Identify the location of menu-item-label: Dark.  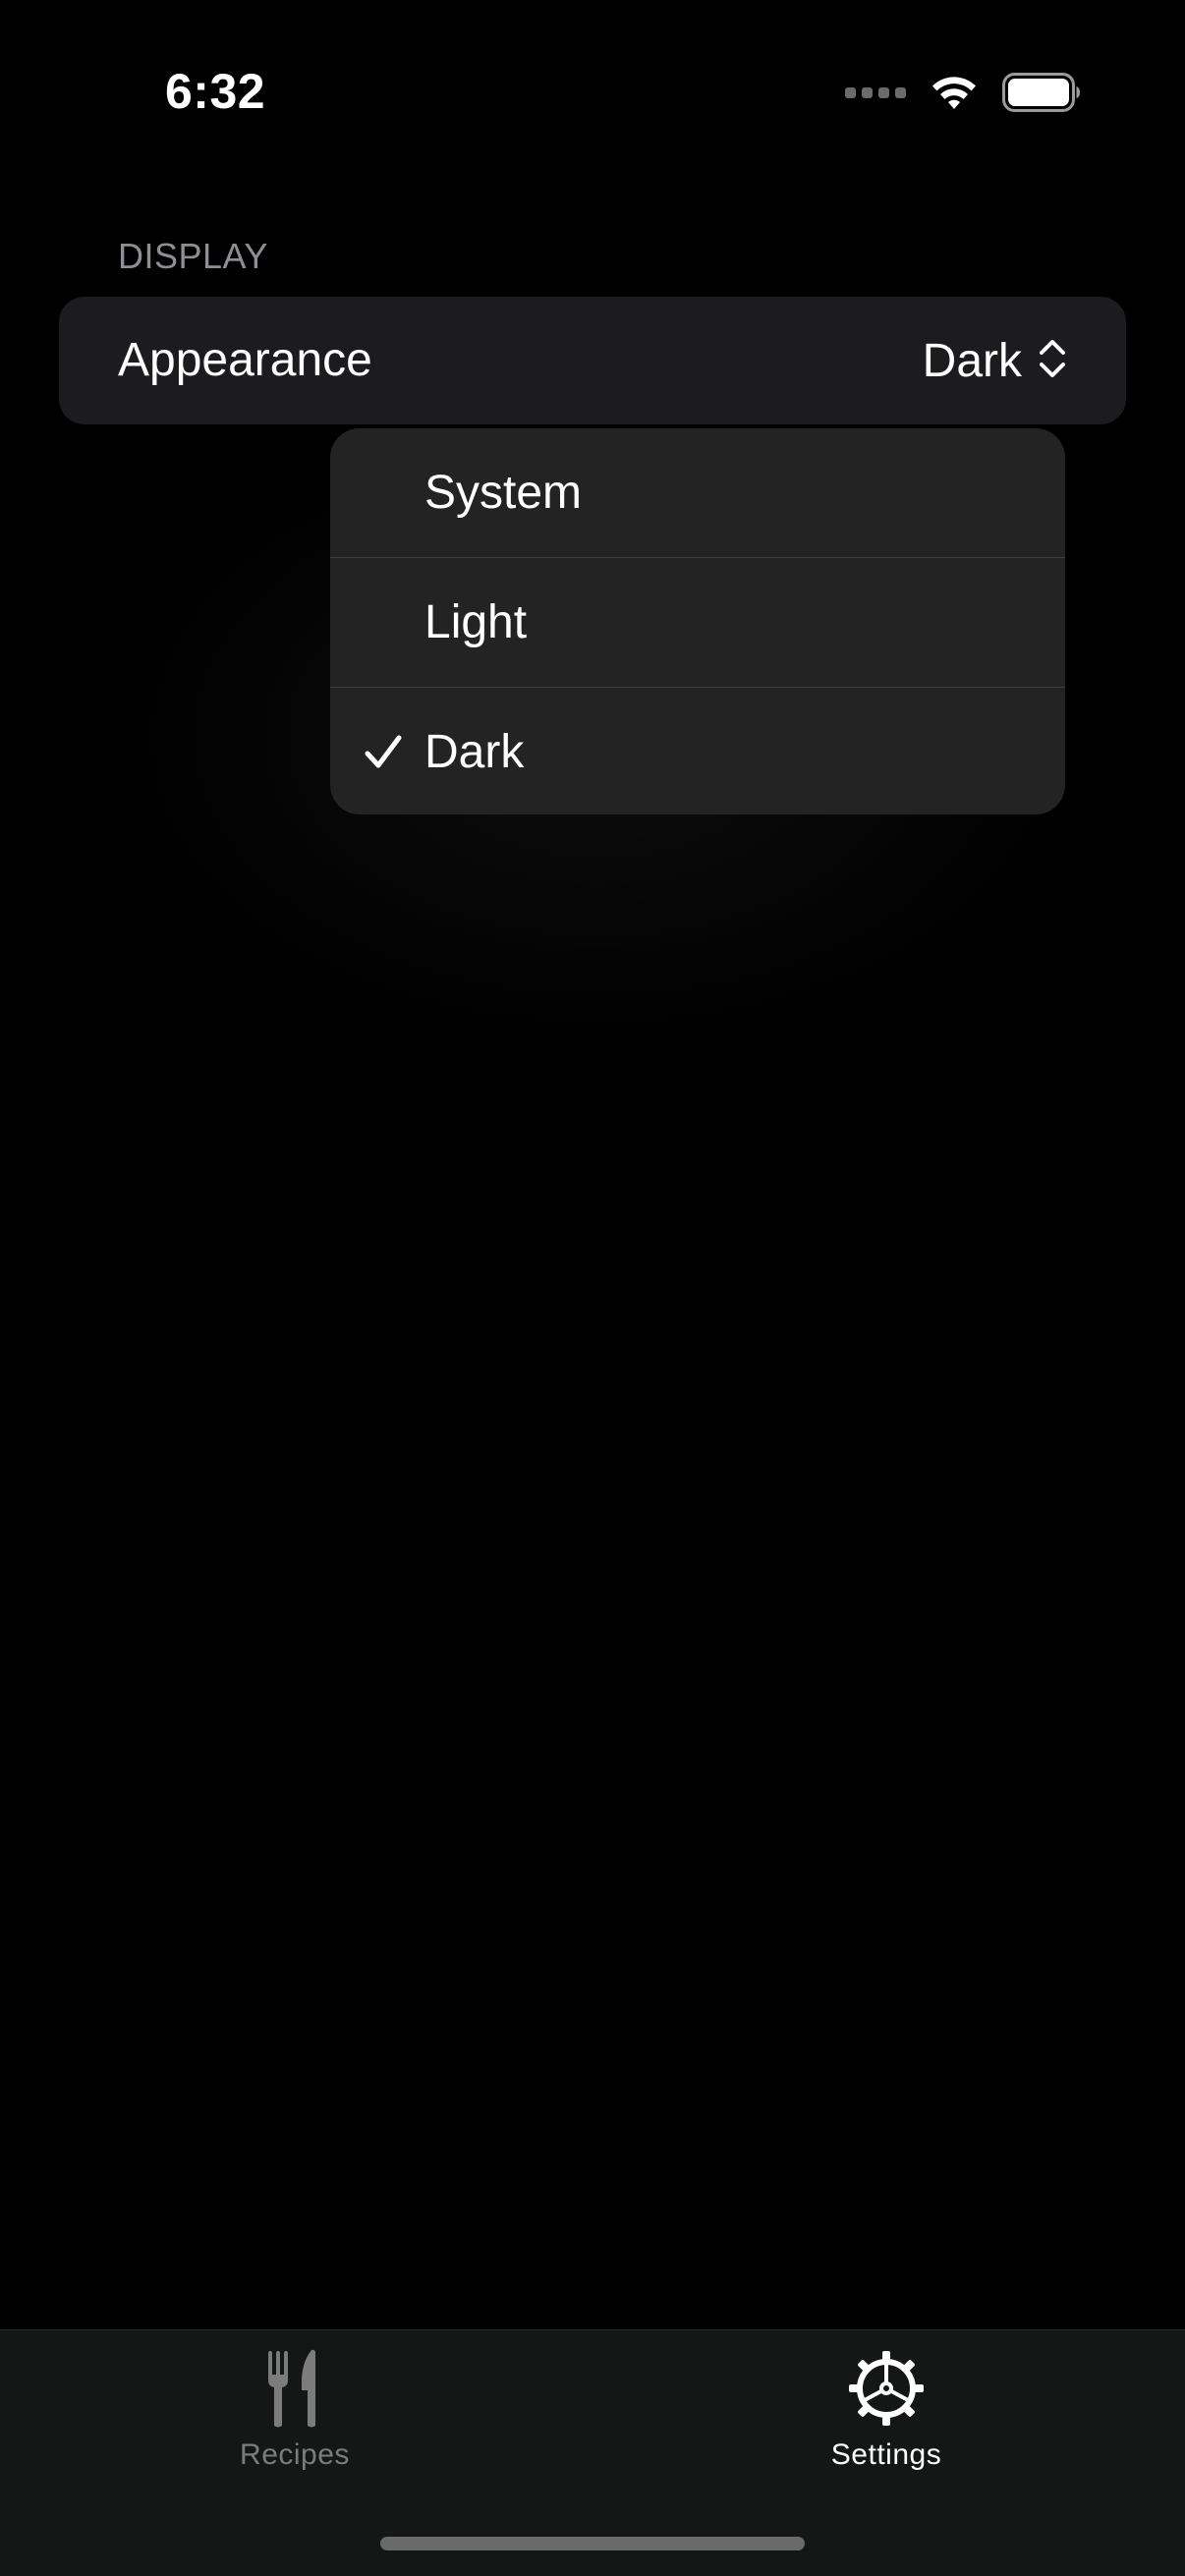
(475, 752).